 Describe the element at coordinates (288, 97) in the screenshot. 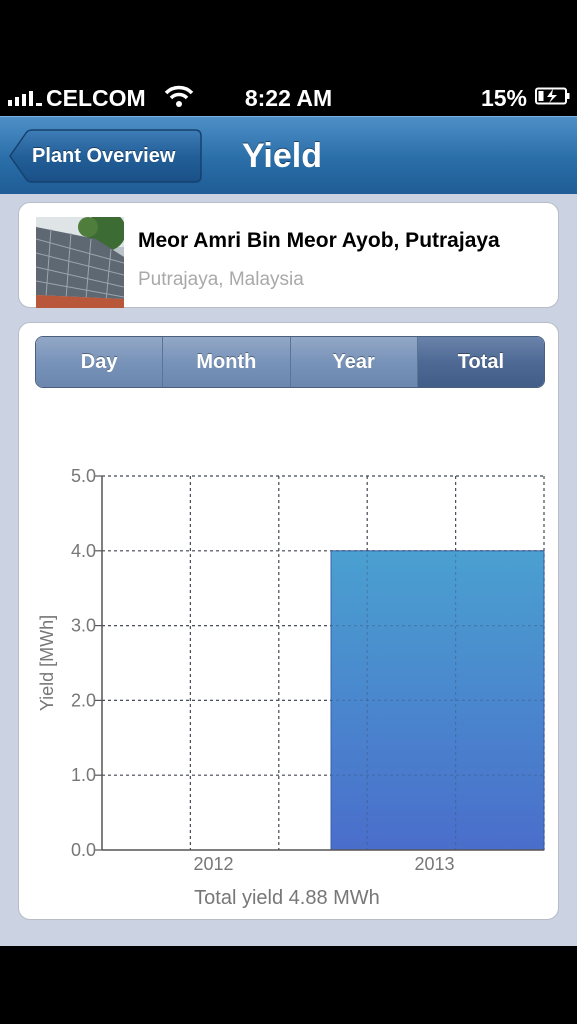

I see `status-bar: CELCOM 8:22 AM 15%` at that location.